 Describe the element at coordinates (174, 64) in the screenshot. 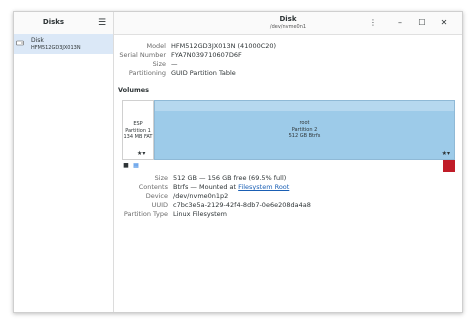

I see `size-value: —` at that location.